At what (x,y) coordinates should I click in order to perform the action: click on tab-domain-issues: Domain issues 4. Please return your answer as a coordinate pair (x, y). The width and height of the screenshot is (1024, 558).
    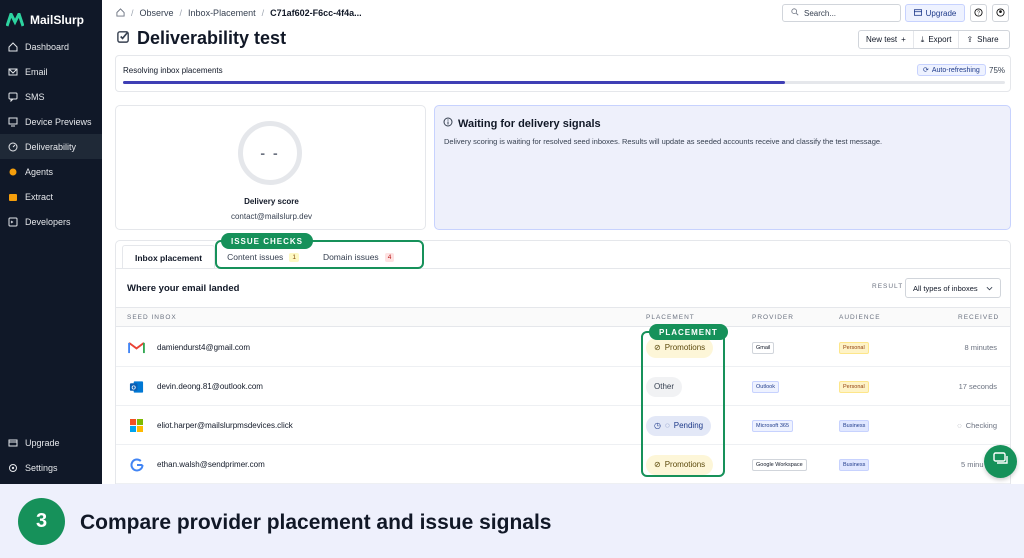
    Looking at the image, I should click on (358, 257).